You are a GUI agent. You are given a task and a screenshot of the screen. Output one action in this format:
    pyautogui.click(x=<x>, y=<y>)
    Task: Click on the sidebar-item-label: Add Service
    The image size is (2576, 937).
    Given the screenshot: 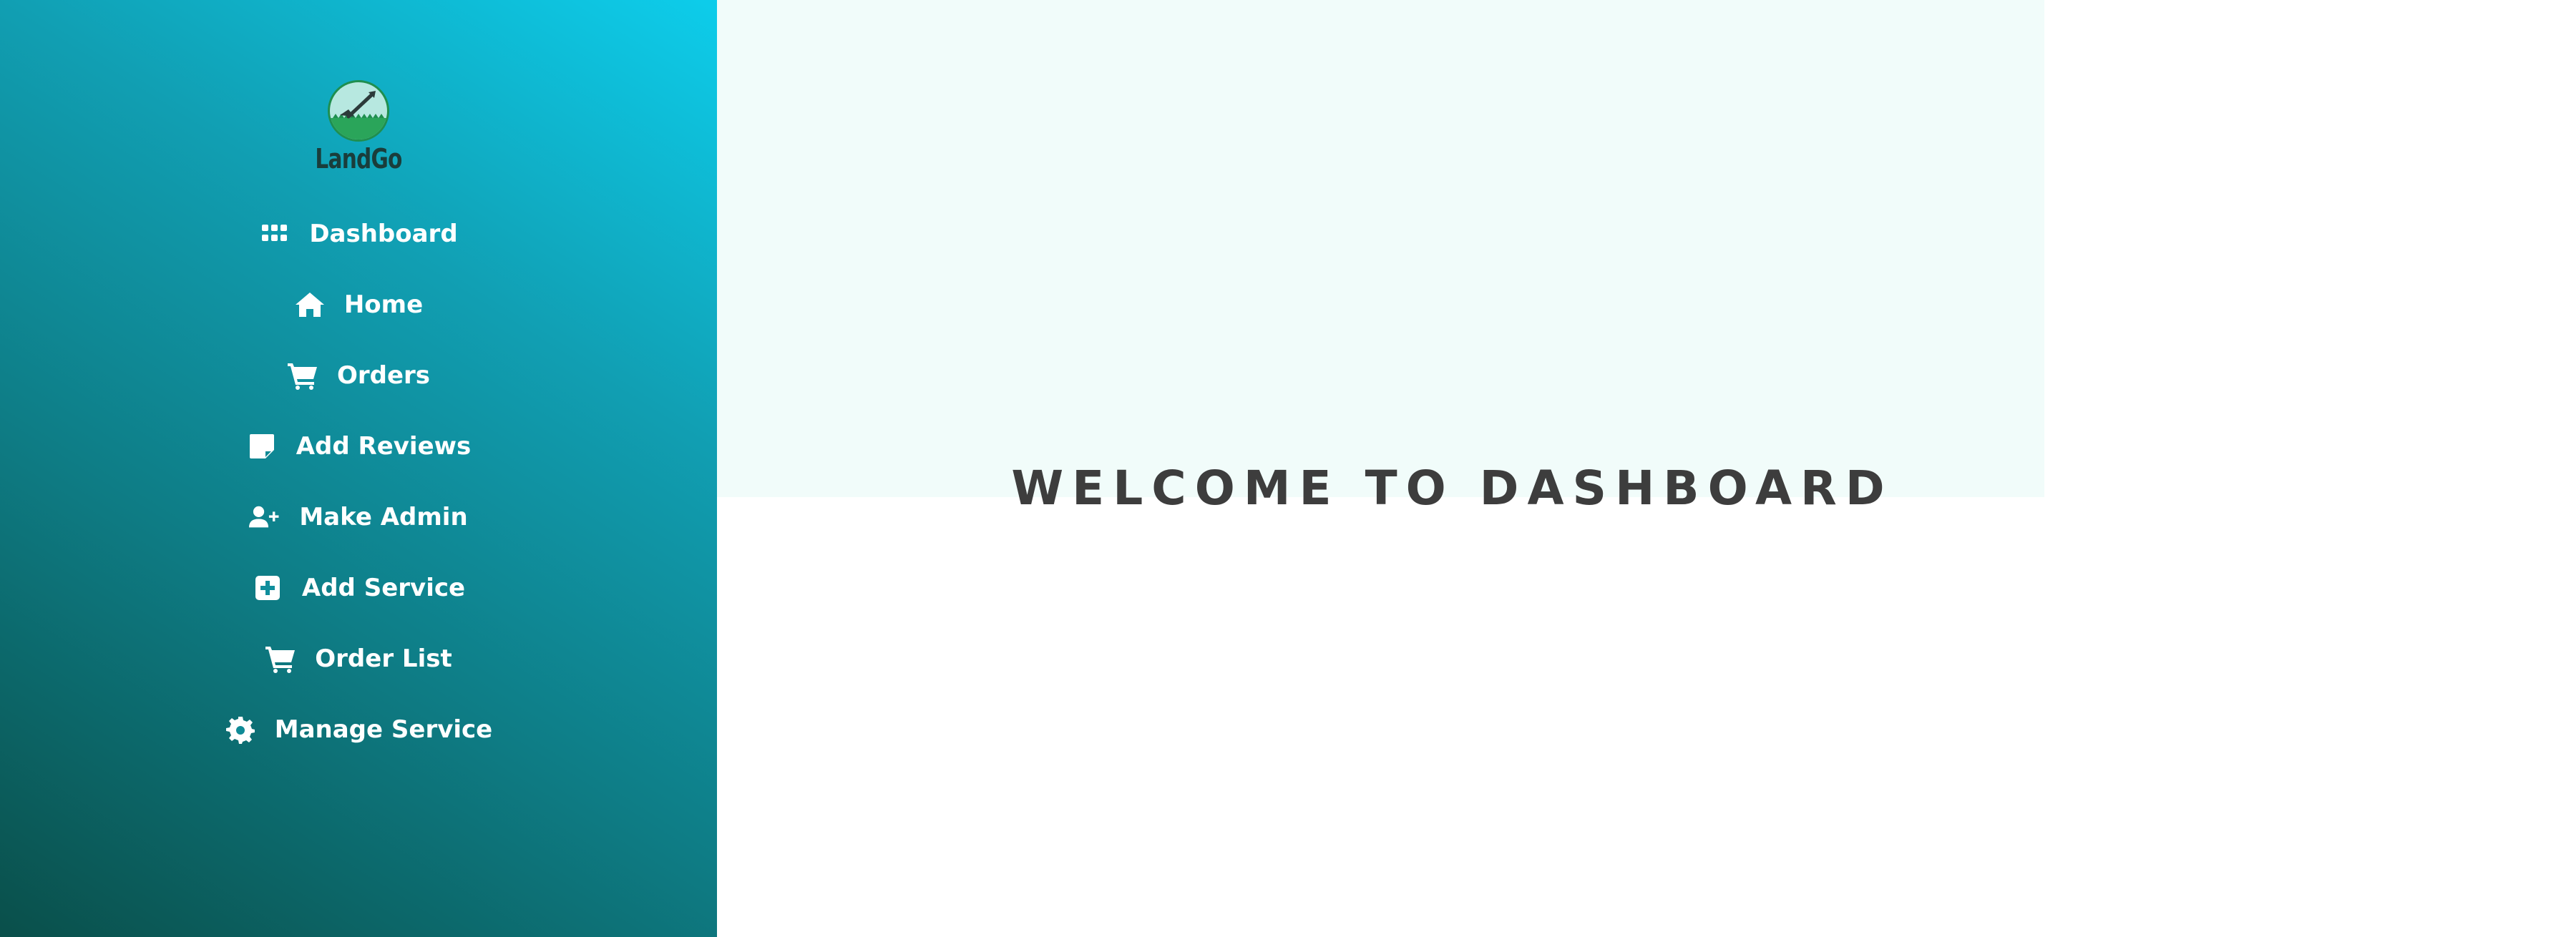 What is the action you would take?
    pyautogui.click(x=383, y=588)
    